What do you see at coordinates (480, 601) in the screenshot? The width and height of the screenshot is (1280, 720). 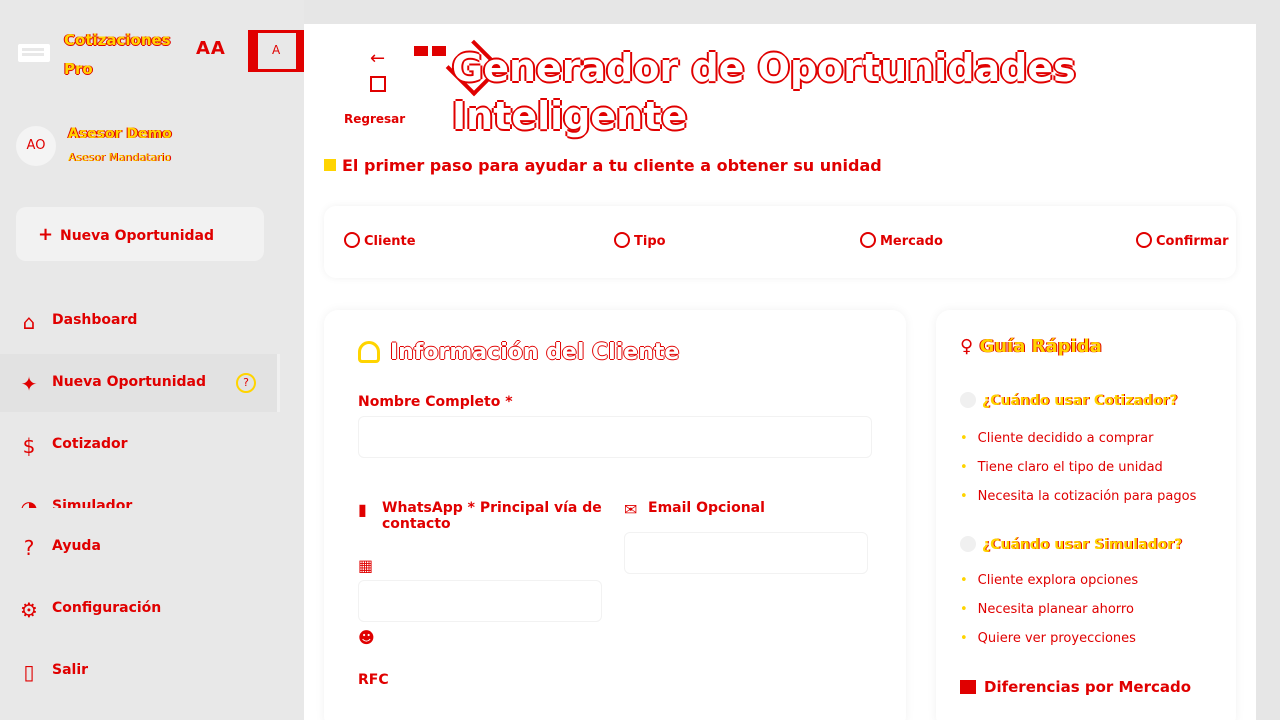 I see `whatsapp-field` at bounding box center [480, 601].